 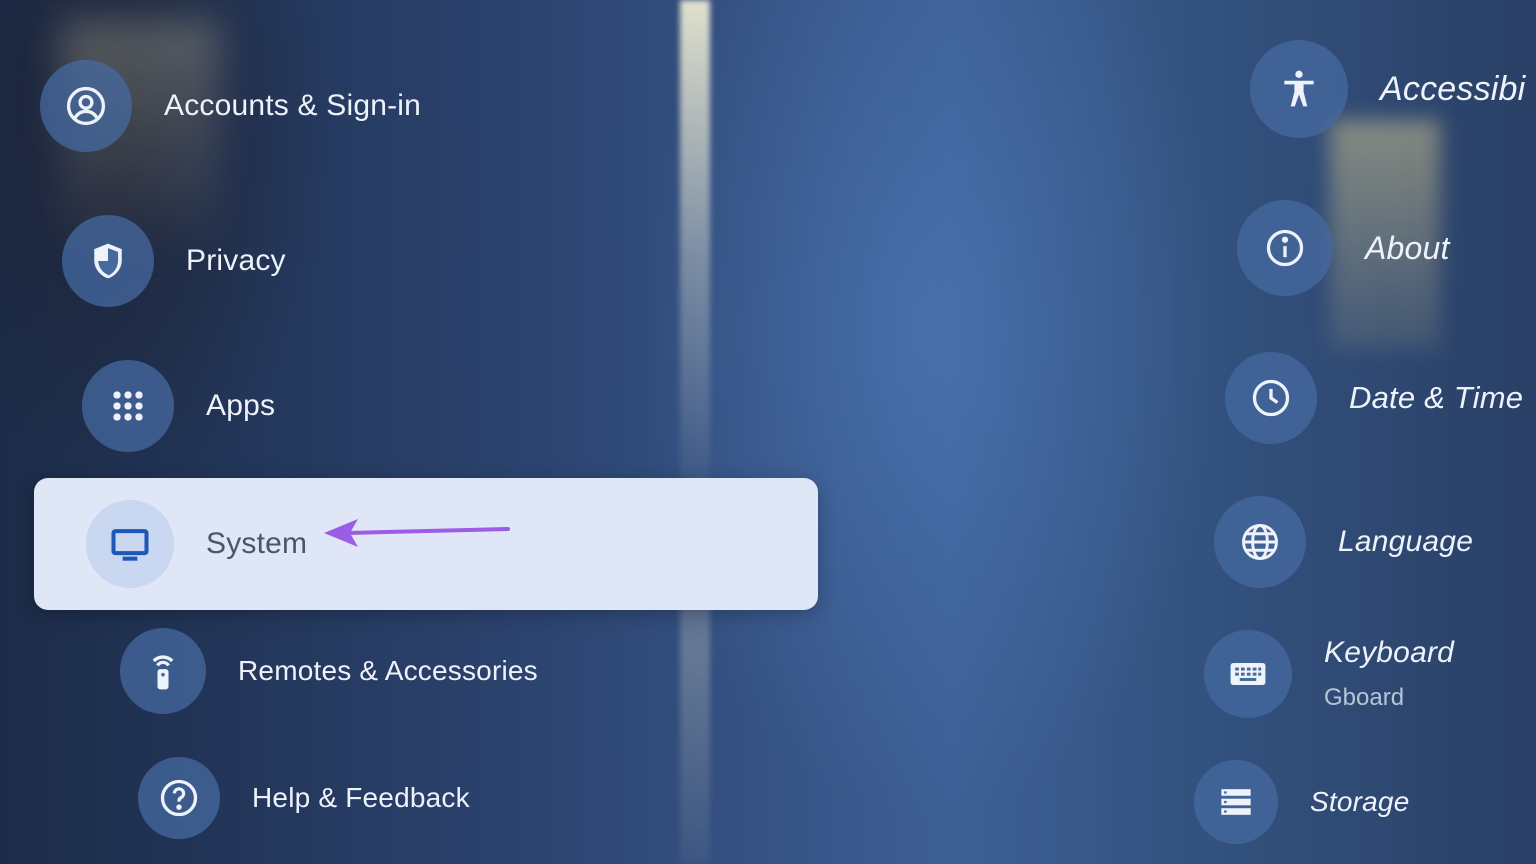 What do you see at coordinates (1271, 398) in the screenshot?
I see `clock-icon` at bounding box center [1271, 398].